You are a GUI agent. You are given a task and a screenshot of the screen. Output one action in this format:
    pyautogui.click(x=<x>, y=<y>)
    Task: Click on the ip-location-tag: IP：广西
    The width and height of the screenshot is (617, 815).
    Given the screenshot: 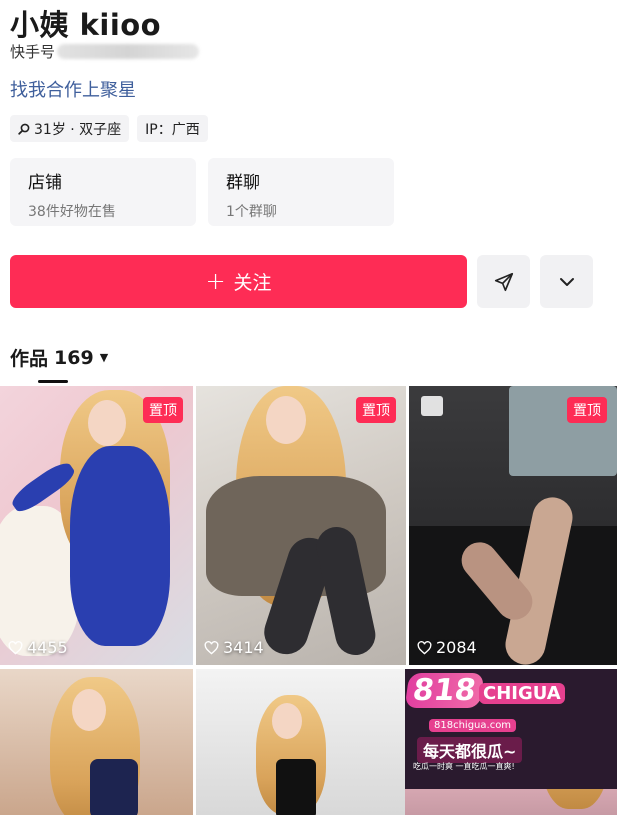 What is the action you would take?
    pyautogui.click(x=172, y=128)
    